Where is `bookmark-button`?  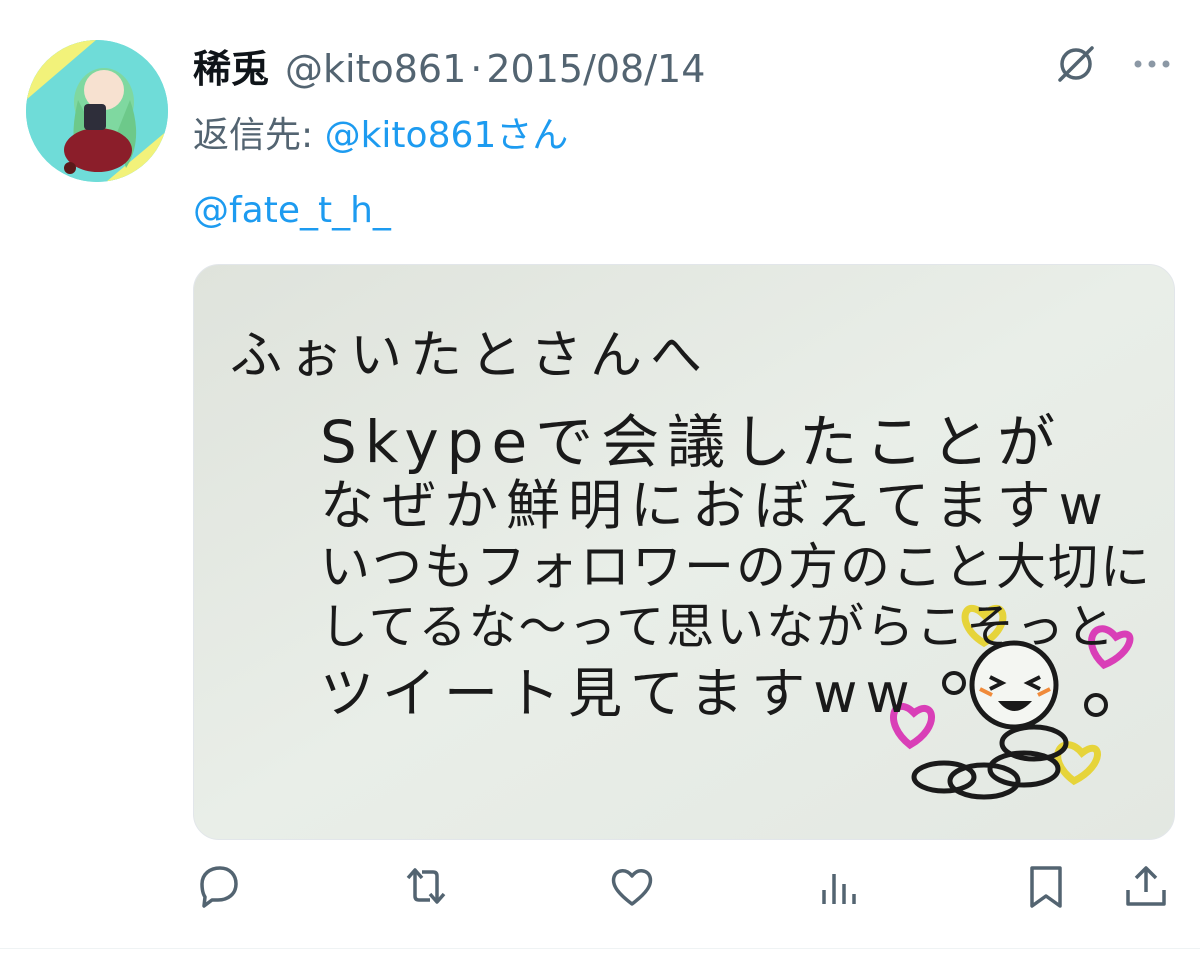
bookmark-button is located at coordinates (1046, 888).